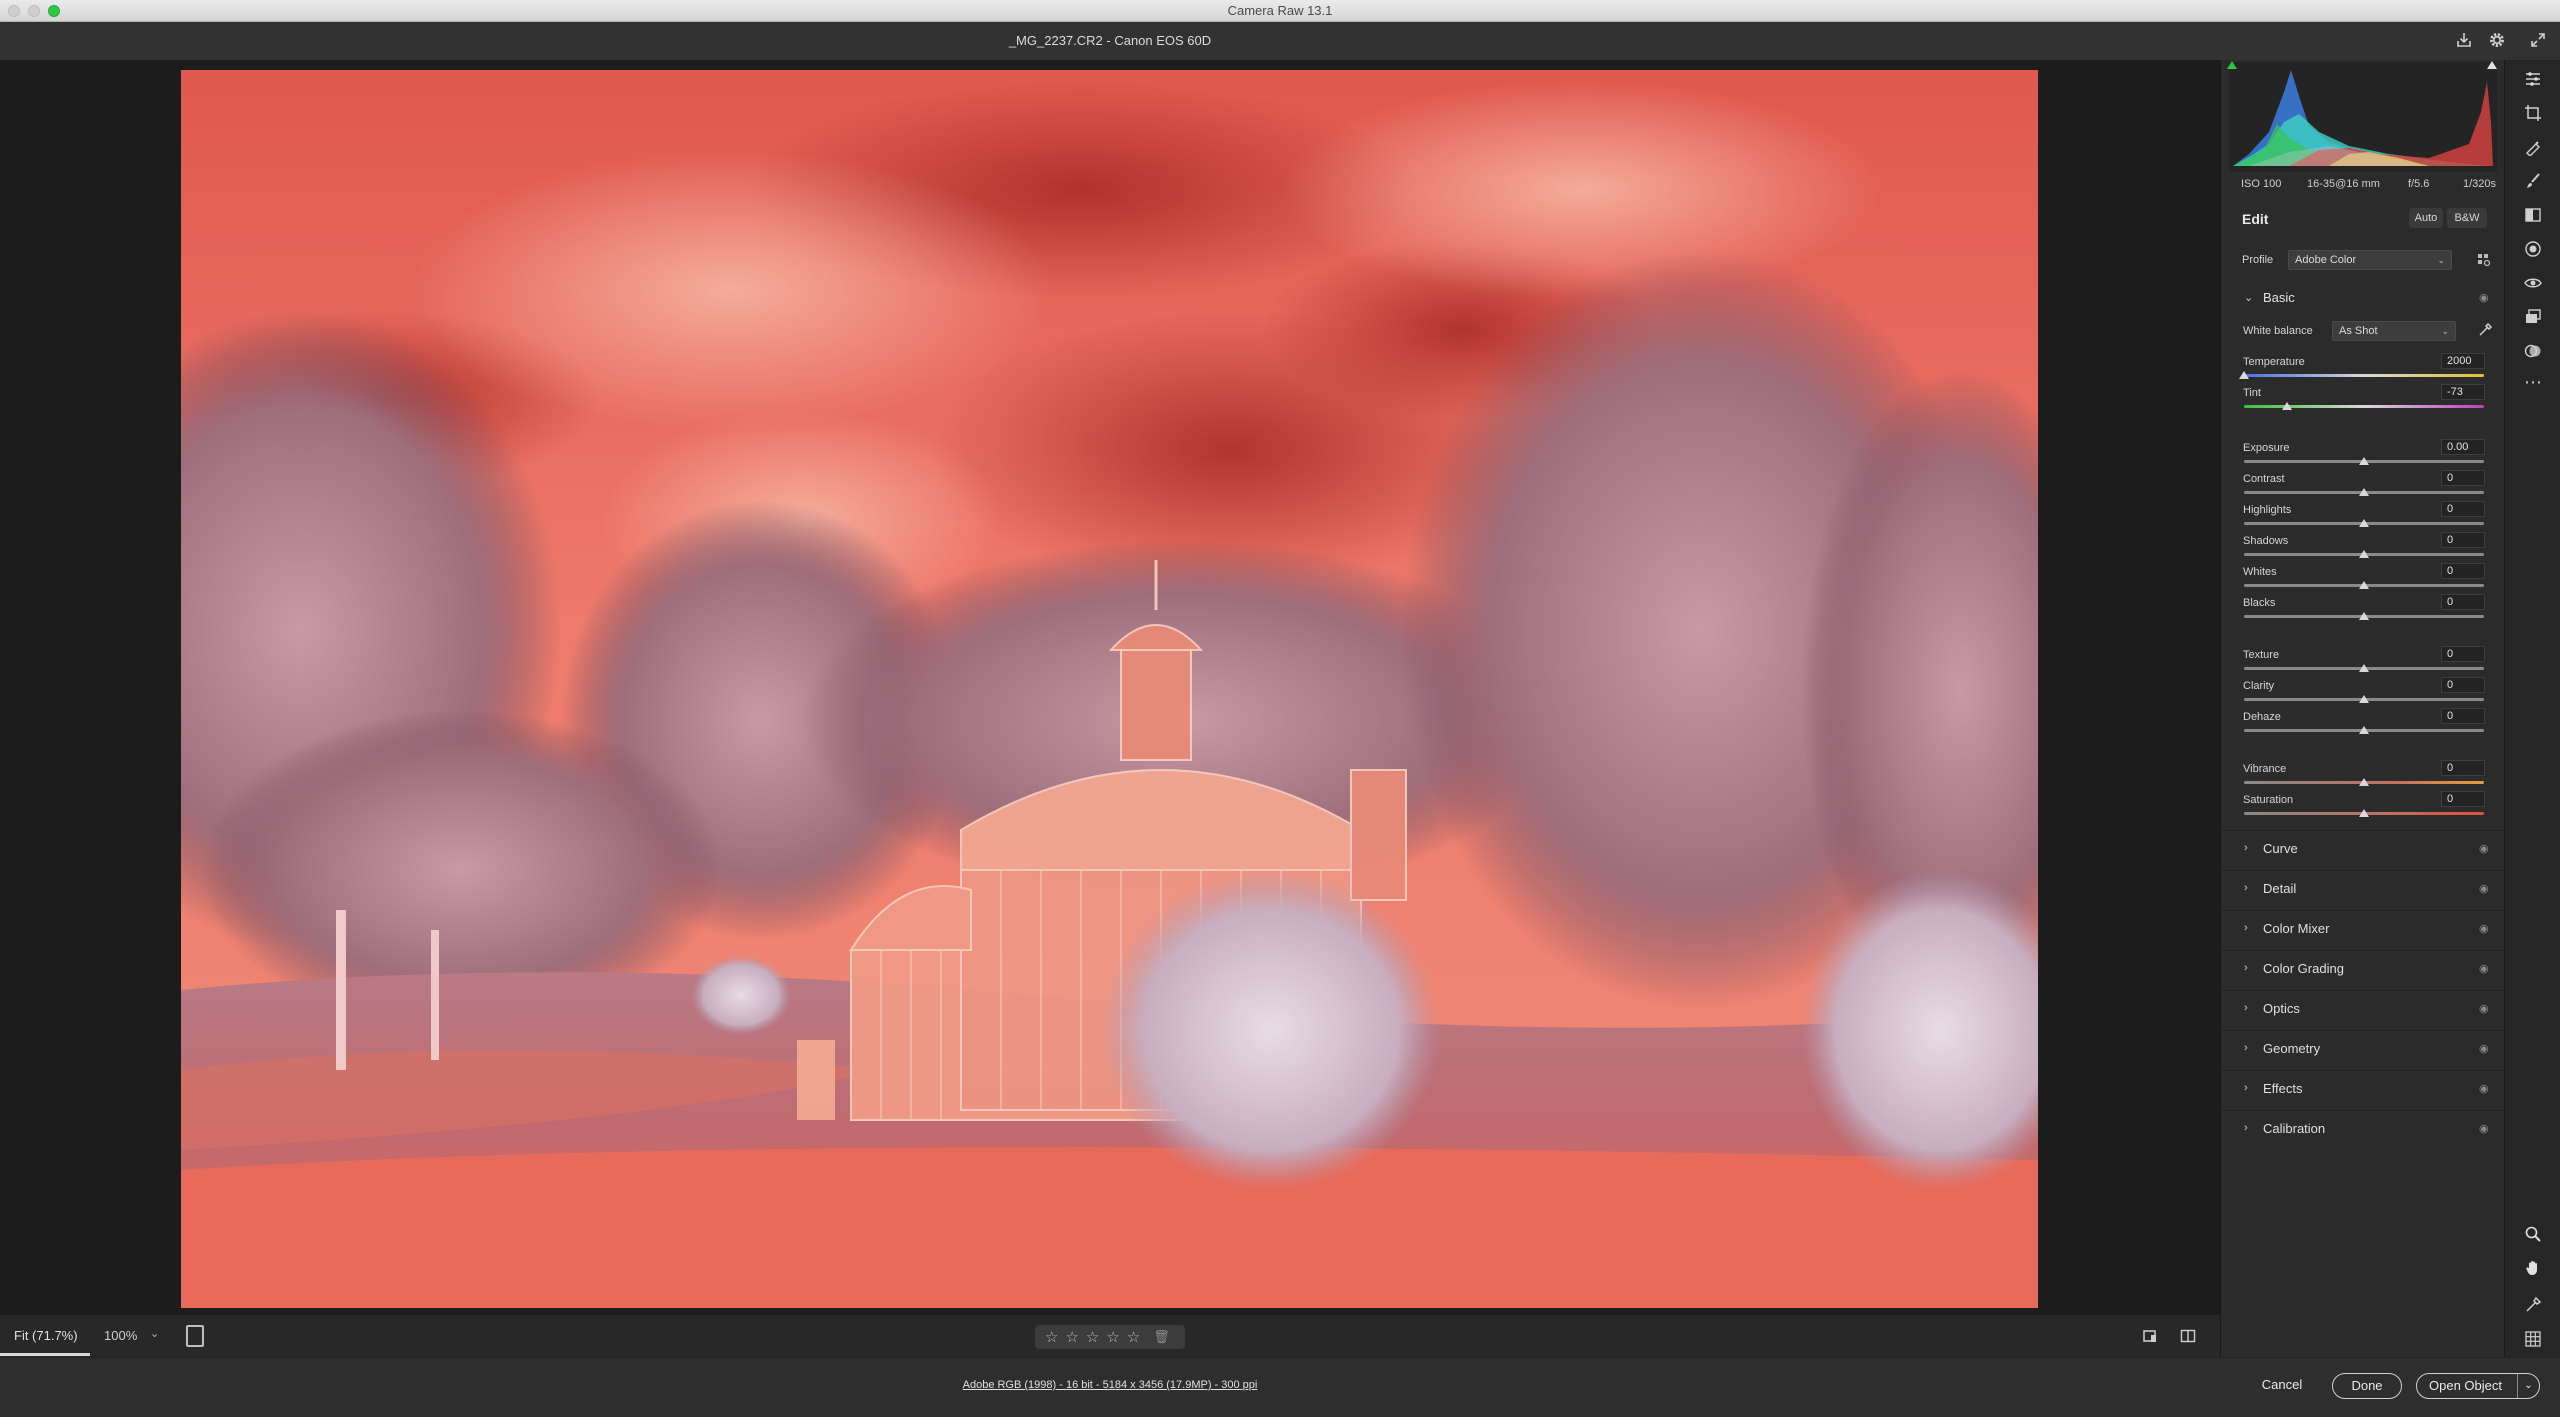 Image resolution: width=2560 pixels, height=1417 pixels. What do you see at coordinates (2232, 65) in the screenshot?
I see `shadow-clipping-icon` at bounding box center [2232, 65].